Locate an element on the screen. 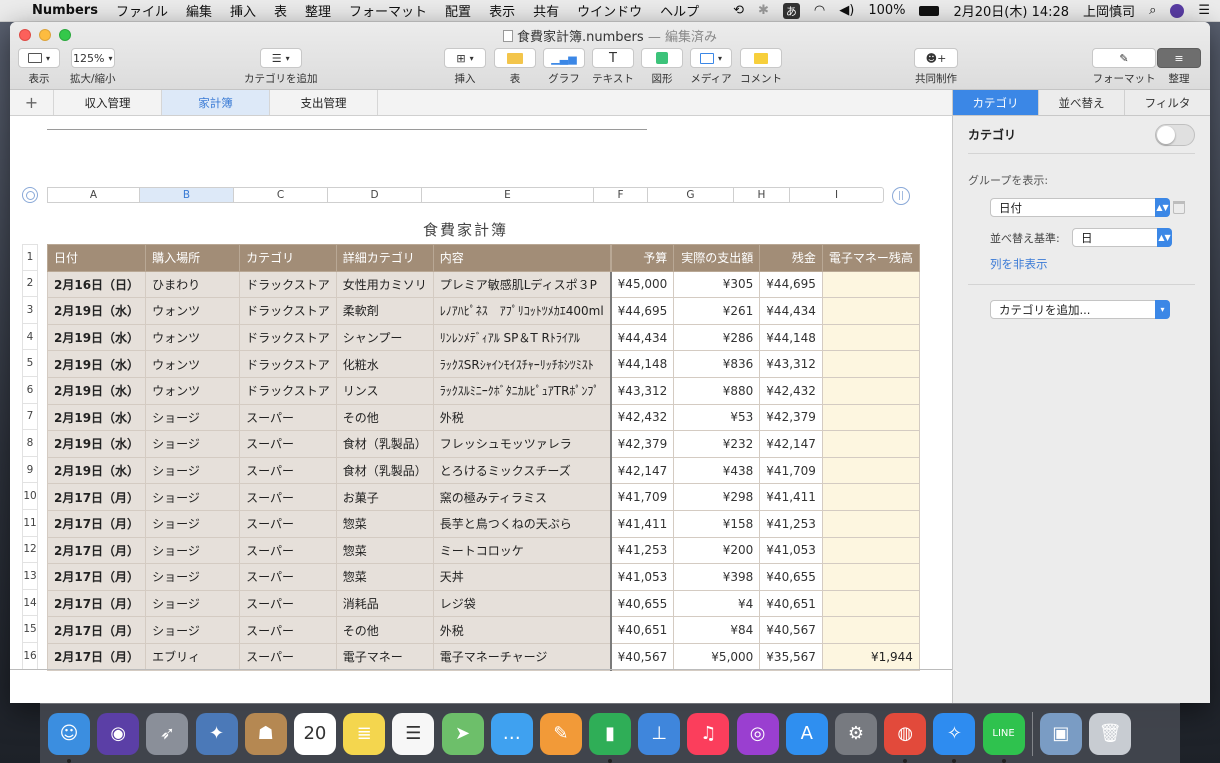 This screenshot has width=1220, height=763. row-number: 16 is located at coordinates (30, 656).